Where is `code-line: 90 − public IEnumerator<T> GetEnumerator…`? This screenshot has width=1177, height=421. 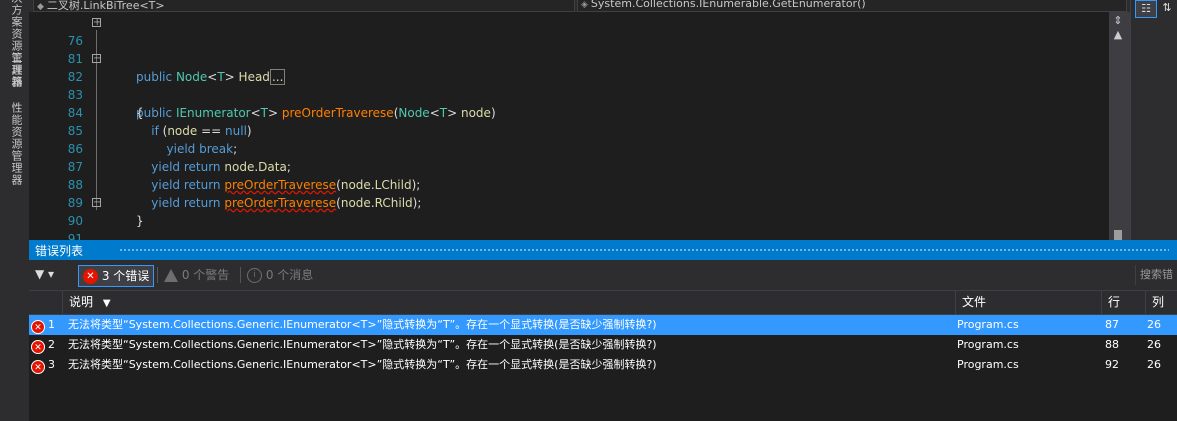 code-line: 90 − public IEnumerator<T> GetEnumerator… is located at coordinates (569, 211).